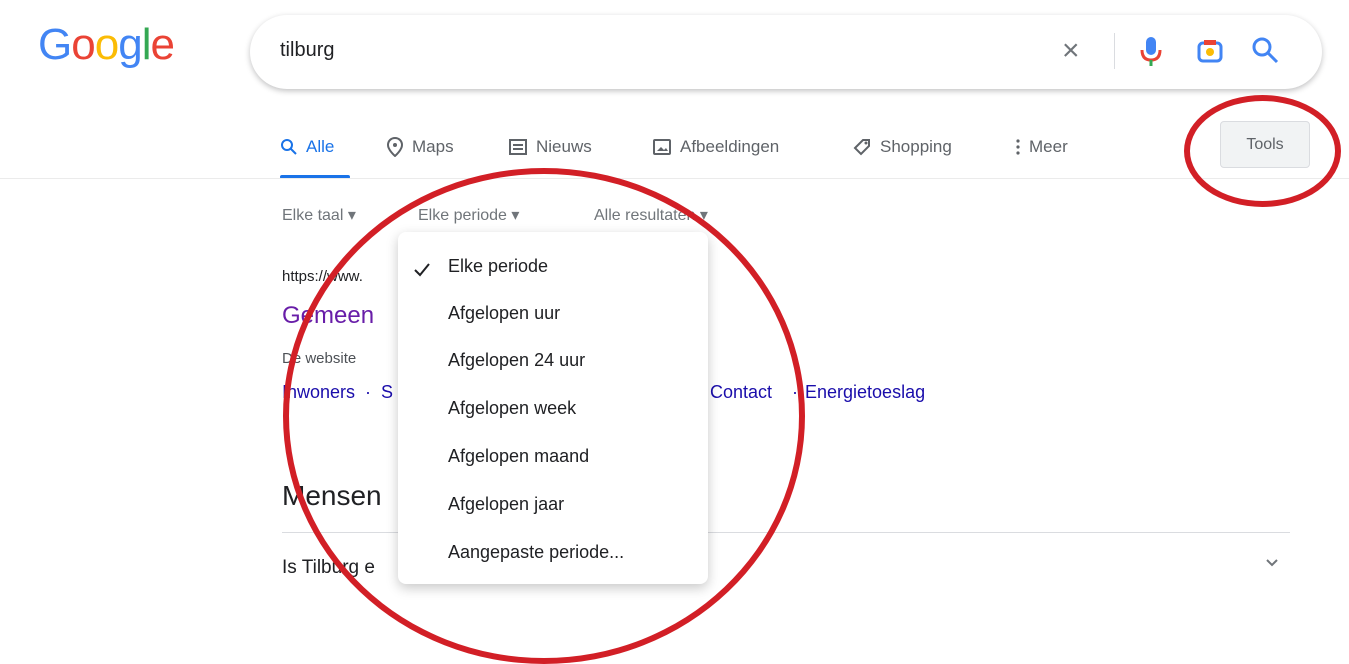  I want to click on sitelink: Inwoners, so click(318, 392).